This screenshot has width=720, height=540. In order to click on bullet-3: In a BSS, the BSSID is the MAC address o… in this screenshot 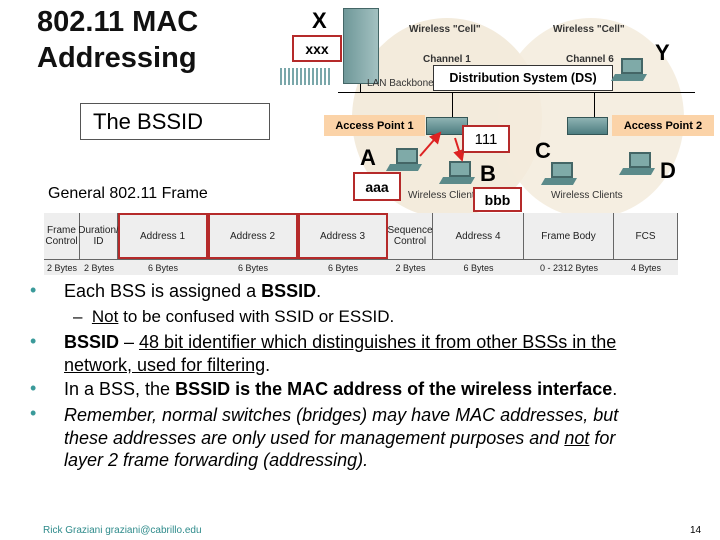, I will do `click(341, 389)`.